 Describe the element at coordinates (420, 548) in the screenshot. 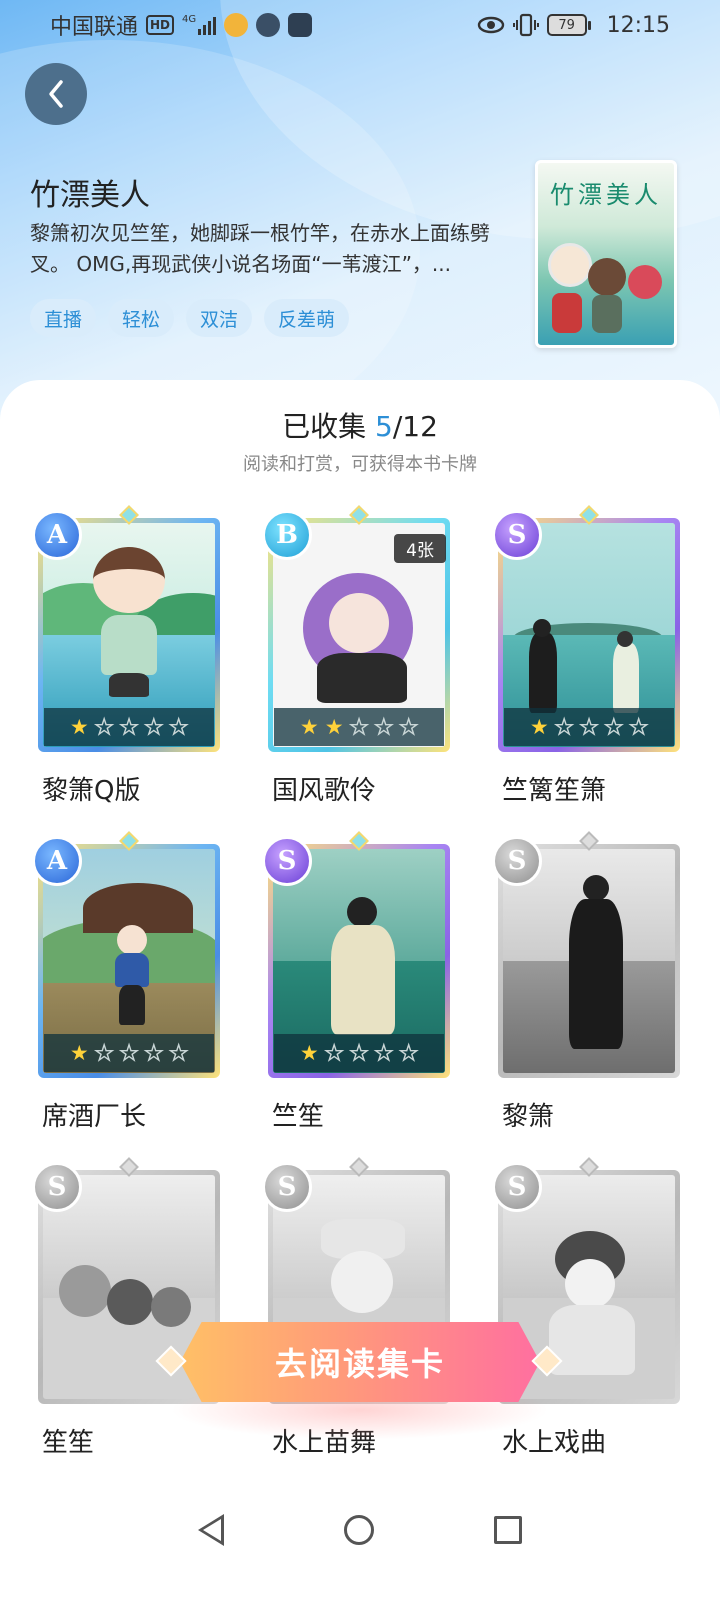

I see `card-count-badge: 4张` at that location.